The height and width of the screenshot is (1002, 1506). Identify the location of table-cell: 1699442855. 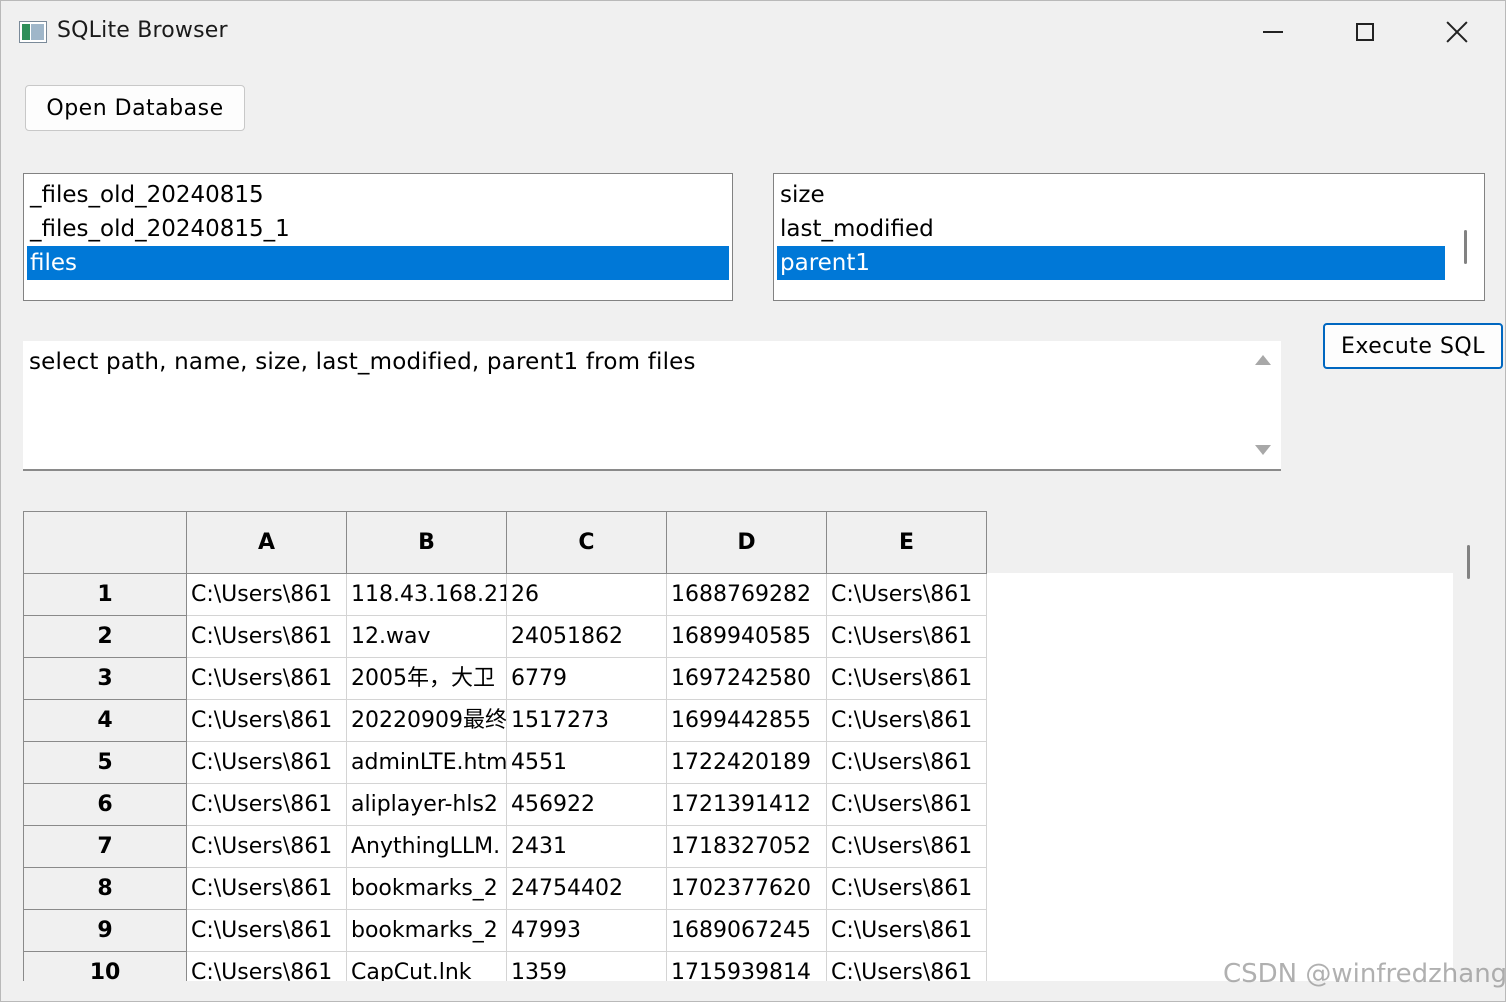
(747, 721).